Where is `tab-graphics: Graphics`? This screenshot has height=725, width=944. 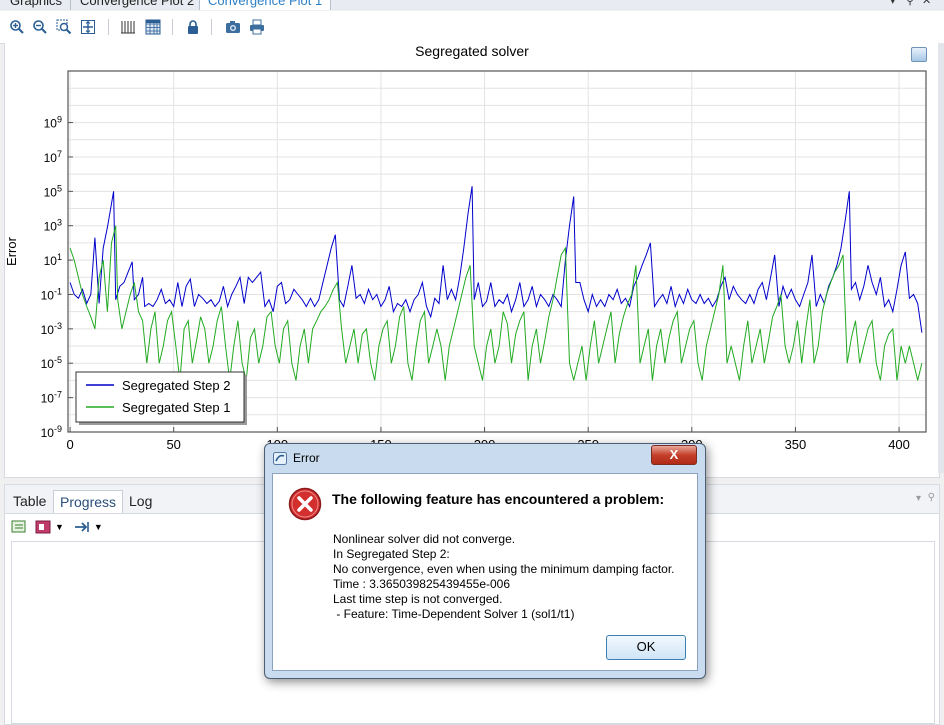 tab-graphics: Graphics is located at coordinates (37, 5).